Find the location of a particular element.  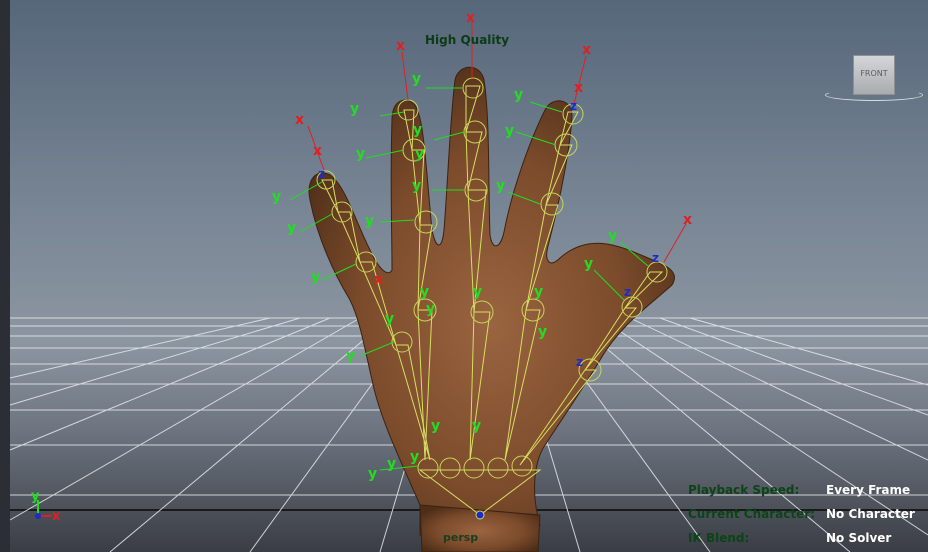

hud-value: Every Frame is located at coordinates (868, 490).